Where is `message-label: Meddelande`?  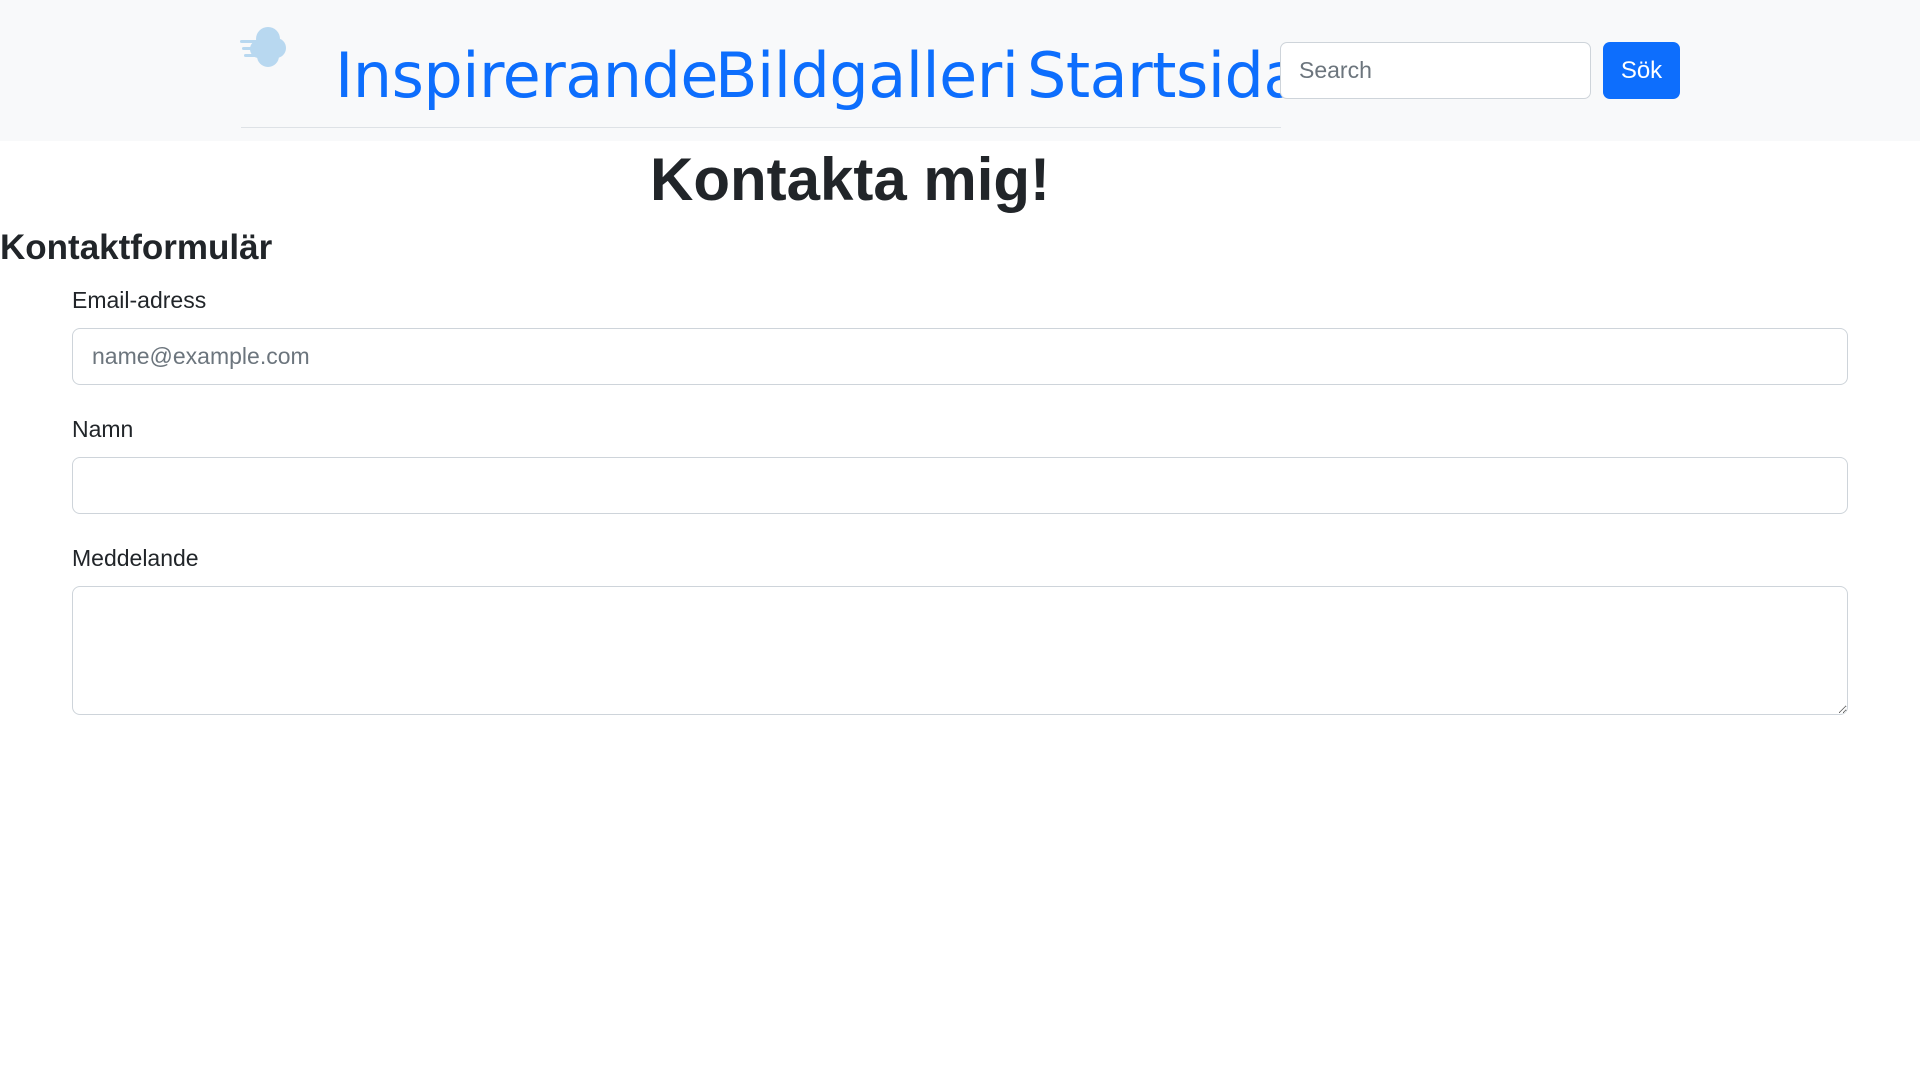 message-label: Meddelande is located at coordinates (135, 558).